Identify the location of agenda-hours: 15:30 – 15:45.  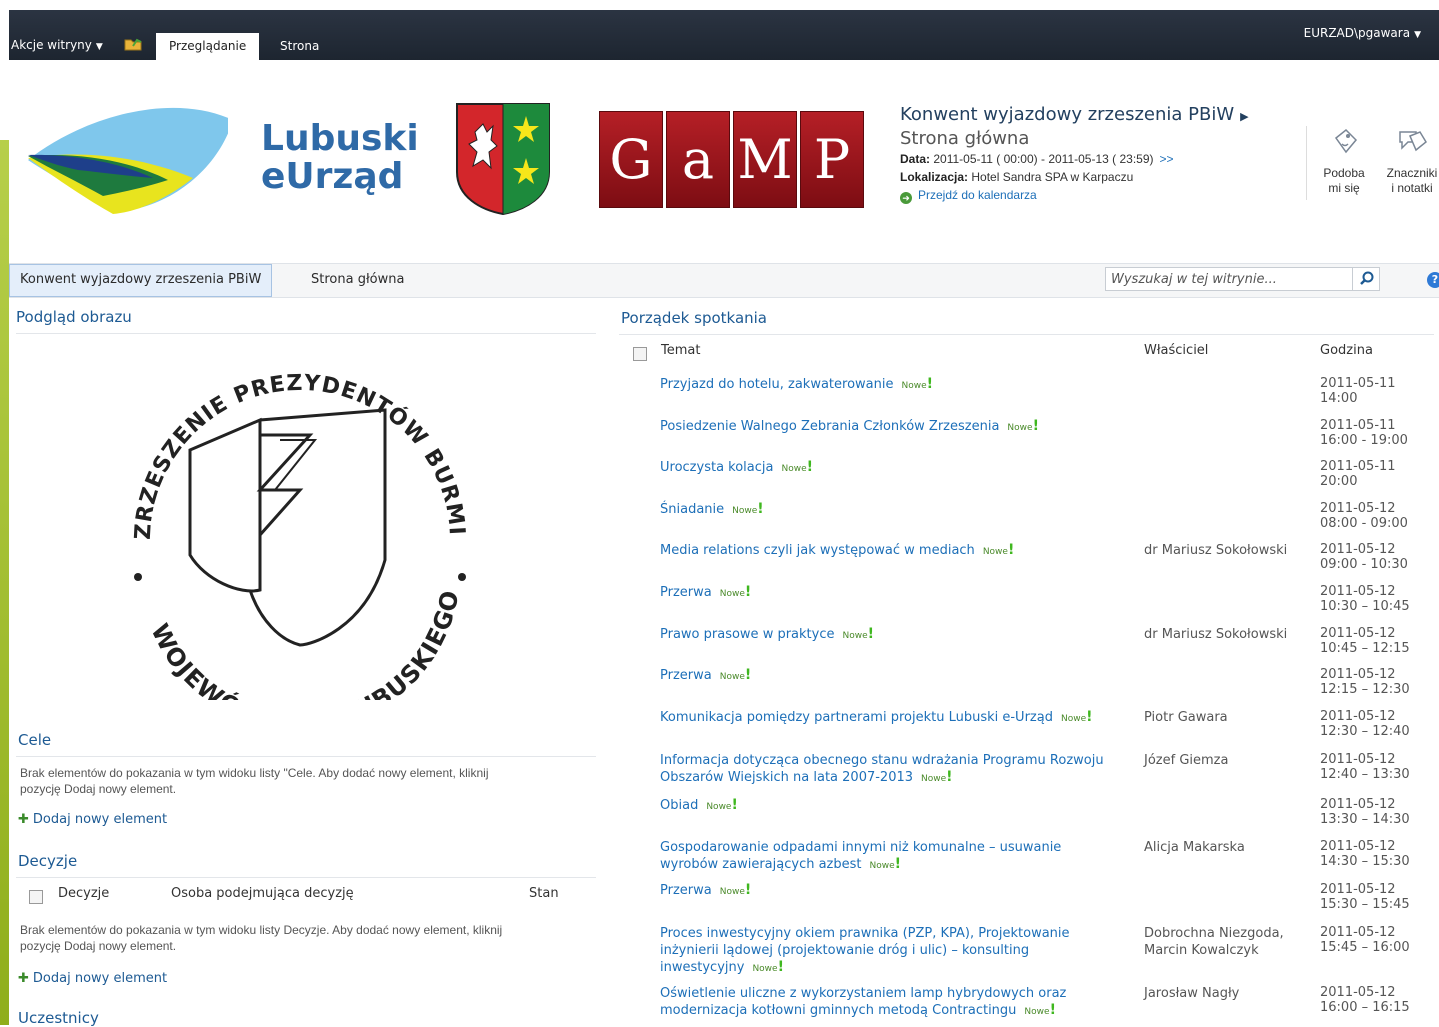
(1365, 904).